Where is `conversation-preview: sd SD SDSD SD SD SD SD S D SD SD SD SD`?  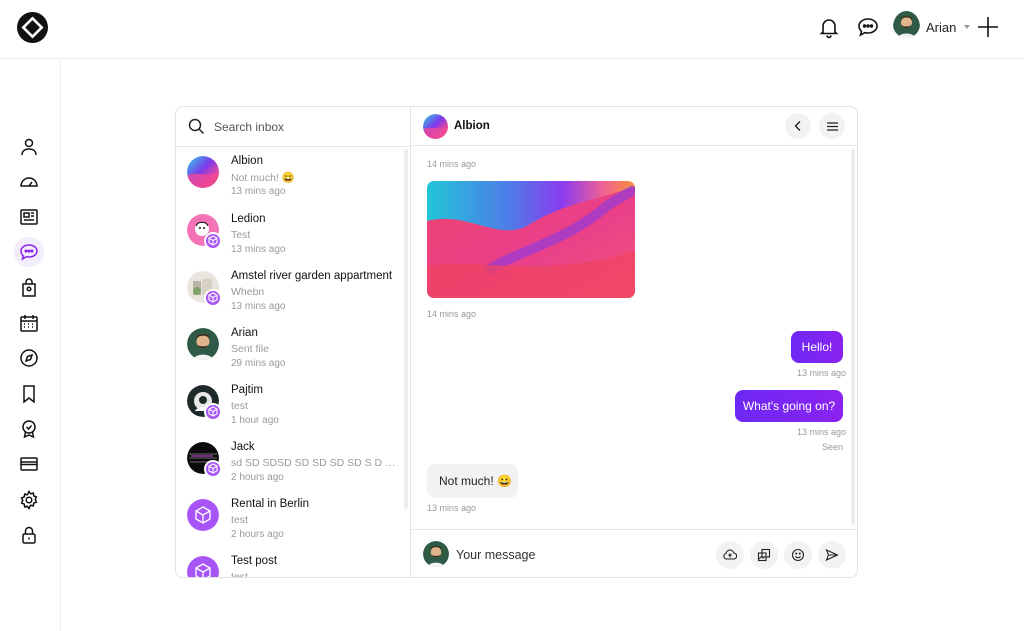 conversation-preview: sd SD SDSD SD SD SD SD S D SD SD SD SD is located at coordinates (315, 463).